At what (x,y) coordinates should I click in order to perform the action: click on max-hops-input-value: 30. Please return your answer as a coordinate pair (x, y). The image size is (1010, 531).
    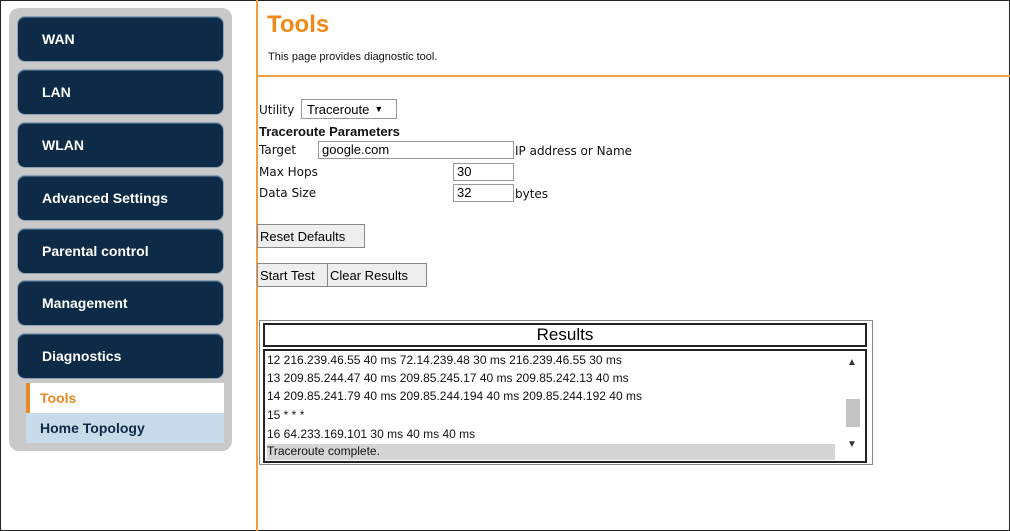
    Looking at the image, I should click on (464, 171).